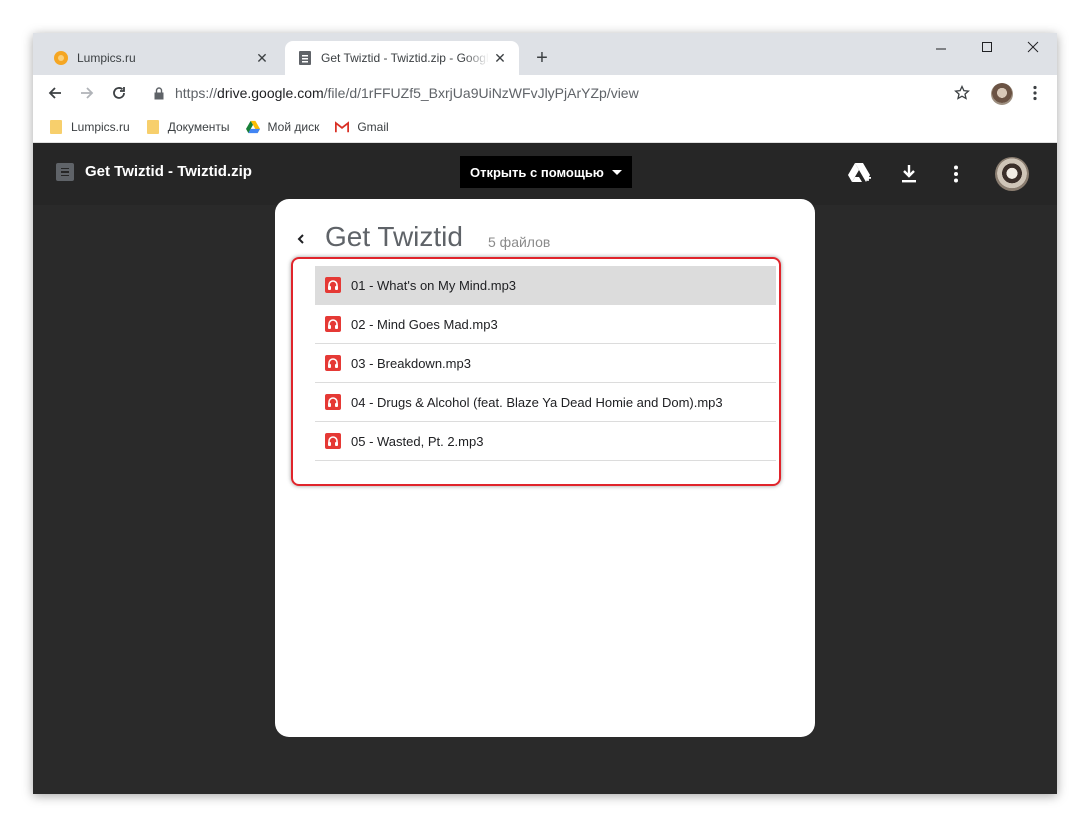 This screenshot has width=1089, height=826. What do you see at coordinates (301, 239) in the screenshot?
I see `back-chevron-icon` at bounding box center [301, 239].